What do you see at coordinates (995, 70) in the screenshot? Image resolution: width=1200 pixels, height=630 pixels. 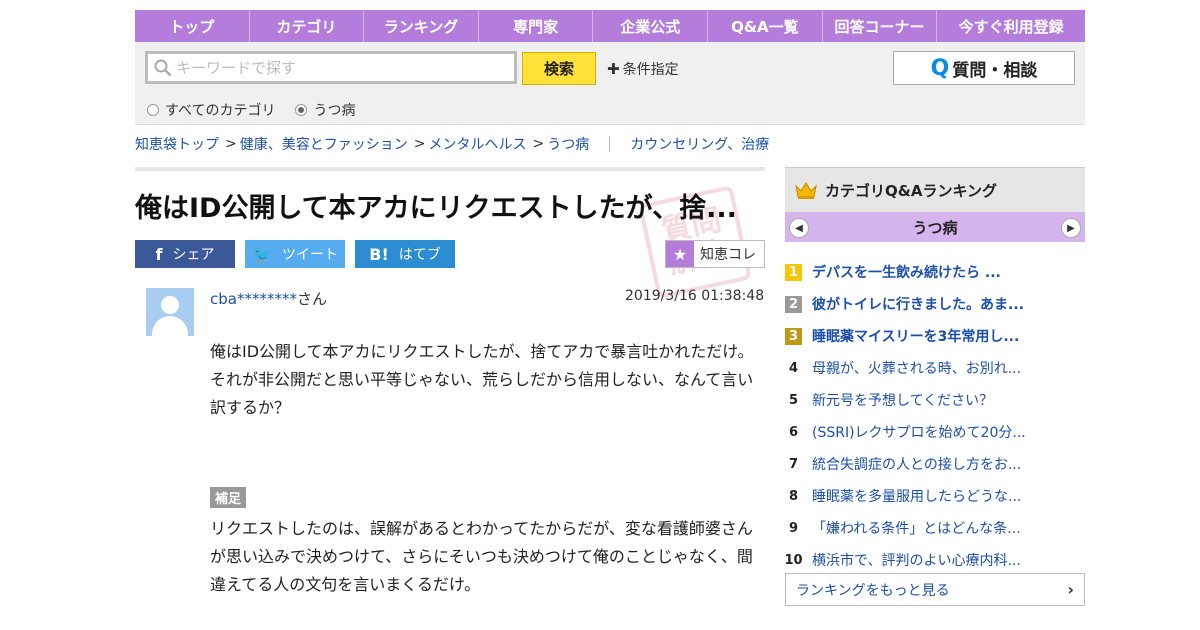 I see `ask-label: 質問・相談` at bounding box center [995, 70].